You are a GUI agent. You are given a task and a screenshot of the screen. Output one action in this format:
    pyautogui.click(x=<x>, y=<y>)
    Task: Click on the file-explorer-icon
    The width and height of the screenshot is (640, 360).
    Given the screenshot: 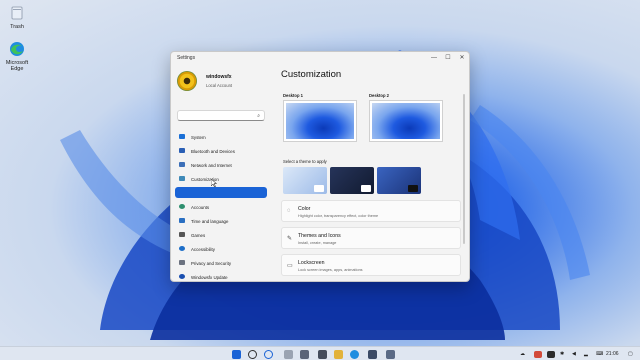 What is the action you would take?
    pyautogui.click(x=288, y=354)
    